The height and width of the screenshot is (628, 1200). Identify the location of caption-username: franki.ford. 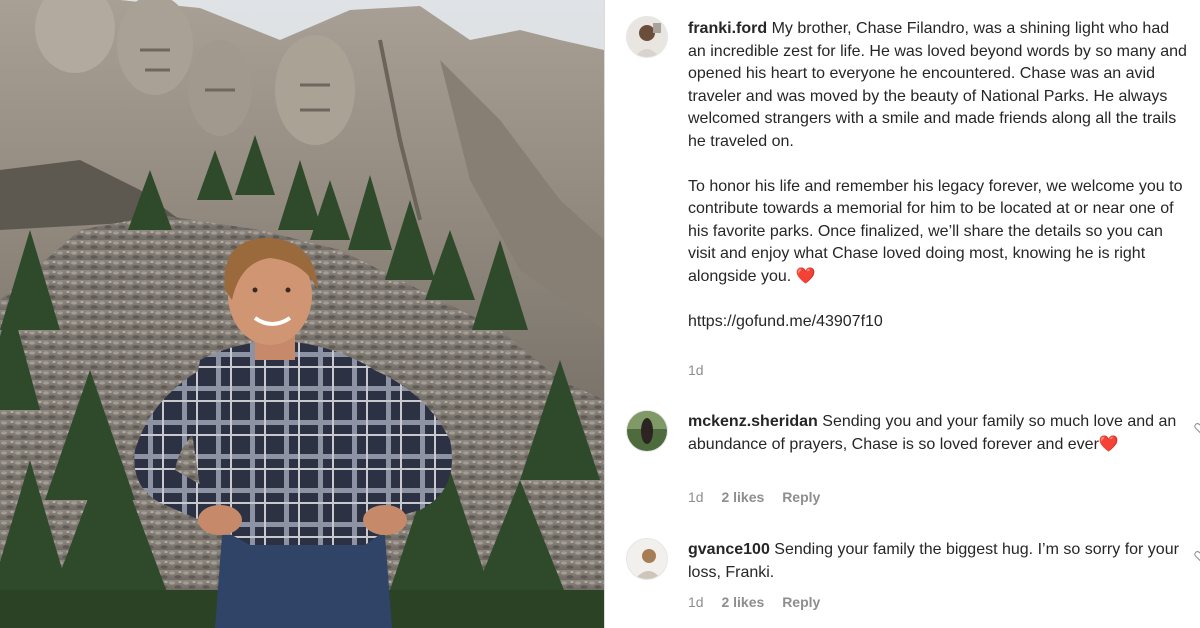
(727, 28).